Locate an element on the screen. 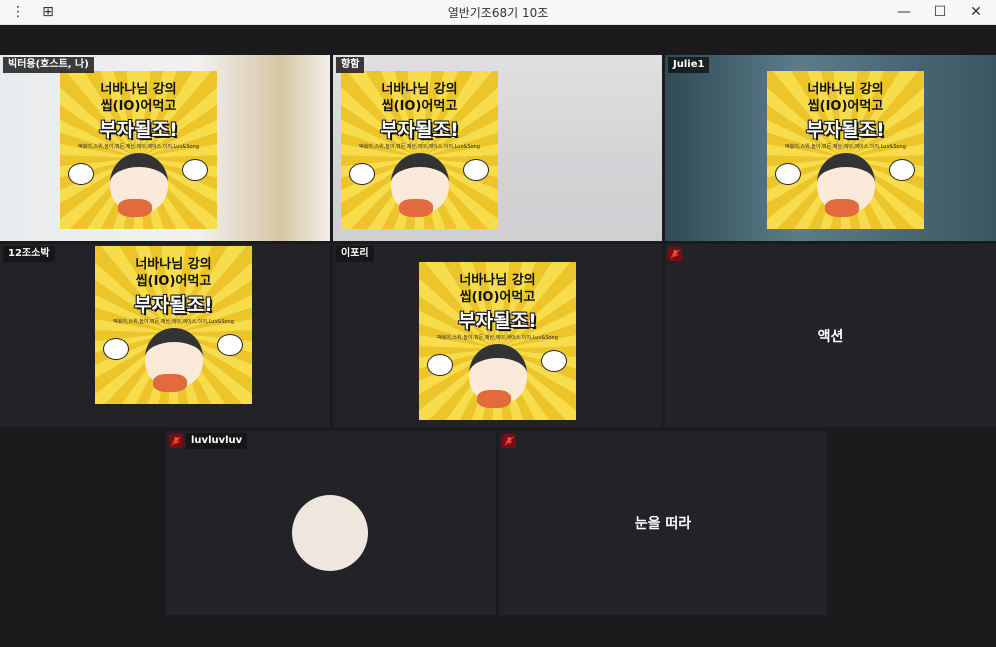  close-icon: ✕ is located at coordinates (976, 12).